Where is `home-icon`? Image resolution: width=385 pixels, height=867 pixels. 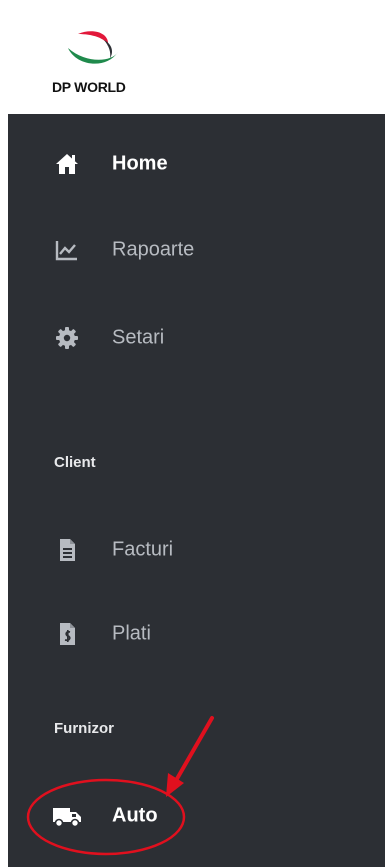
home-icon is located at coordinates (67, 164).